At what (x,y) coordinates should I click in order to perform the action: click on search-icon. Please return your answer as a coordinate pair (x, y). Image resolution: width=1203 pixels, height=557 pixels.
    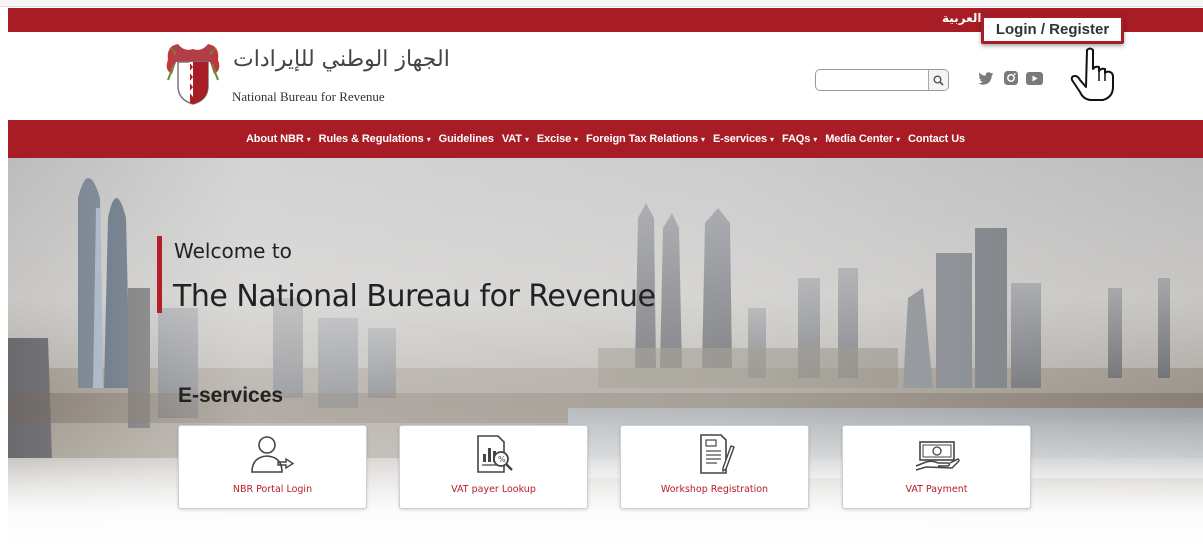
    Looking at the image, I should click on (938, 80).